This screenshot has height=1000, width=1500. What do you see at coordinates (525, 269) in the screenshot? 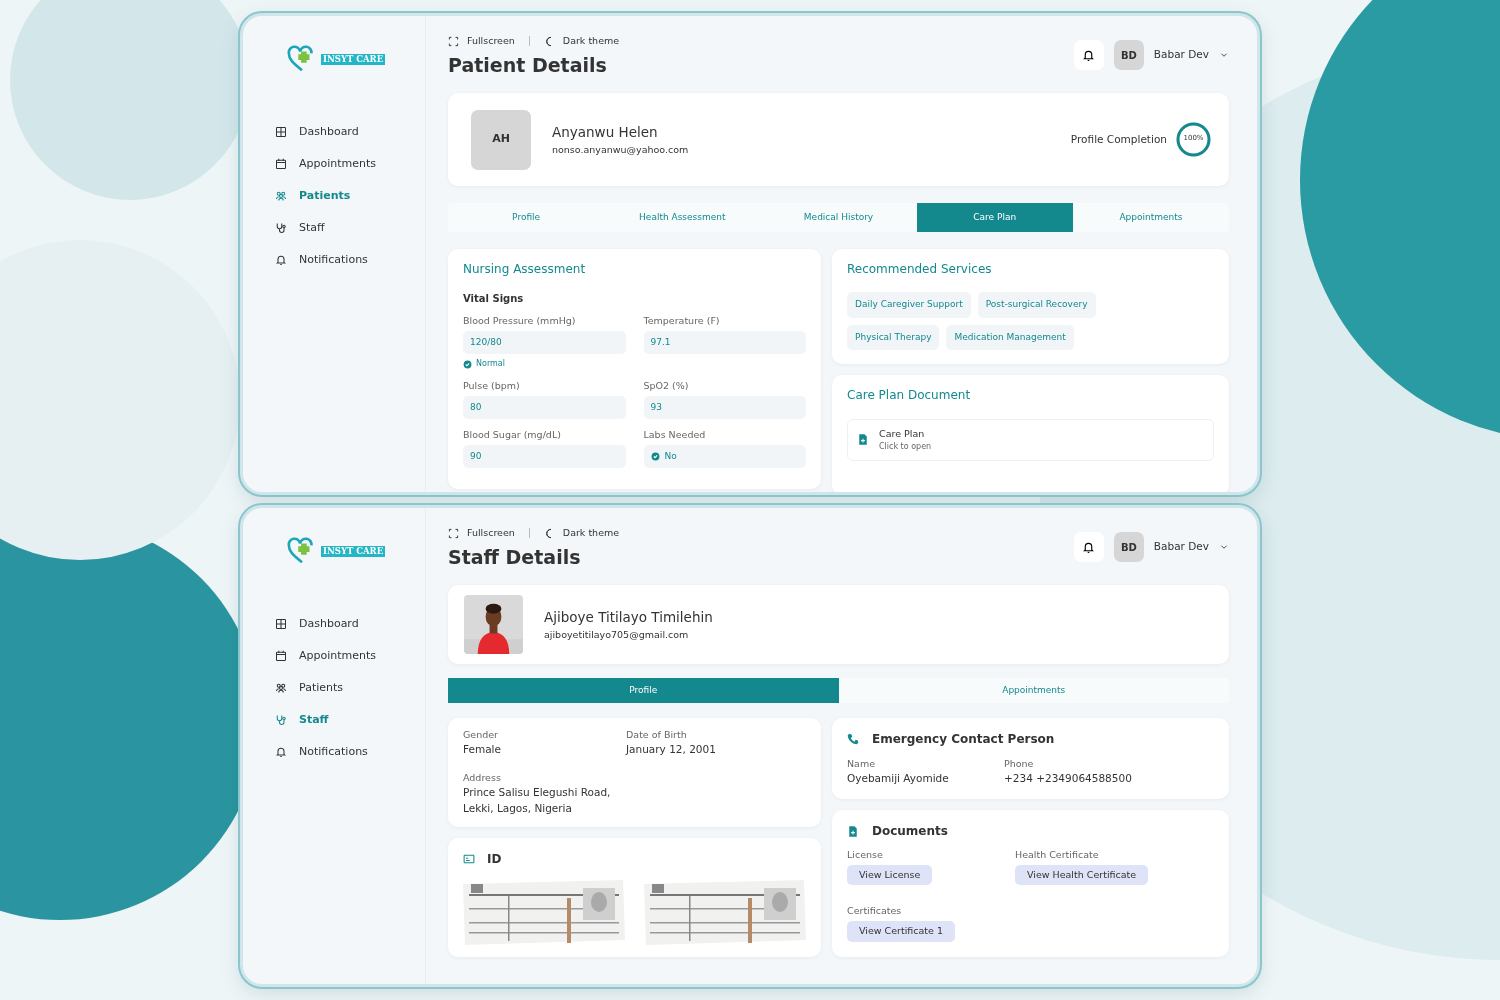
I see `card-title: Nursing Assessment` at bounding box center [525, 269].